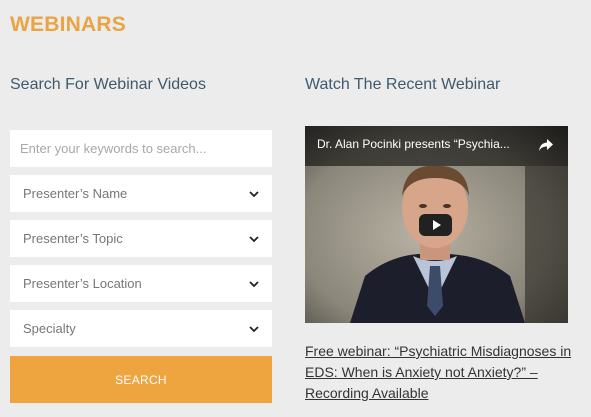  I want to click on play-icon, so click(436, 225).